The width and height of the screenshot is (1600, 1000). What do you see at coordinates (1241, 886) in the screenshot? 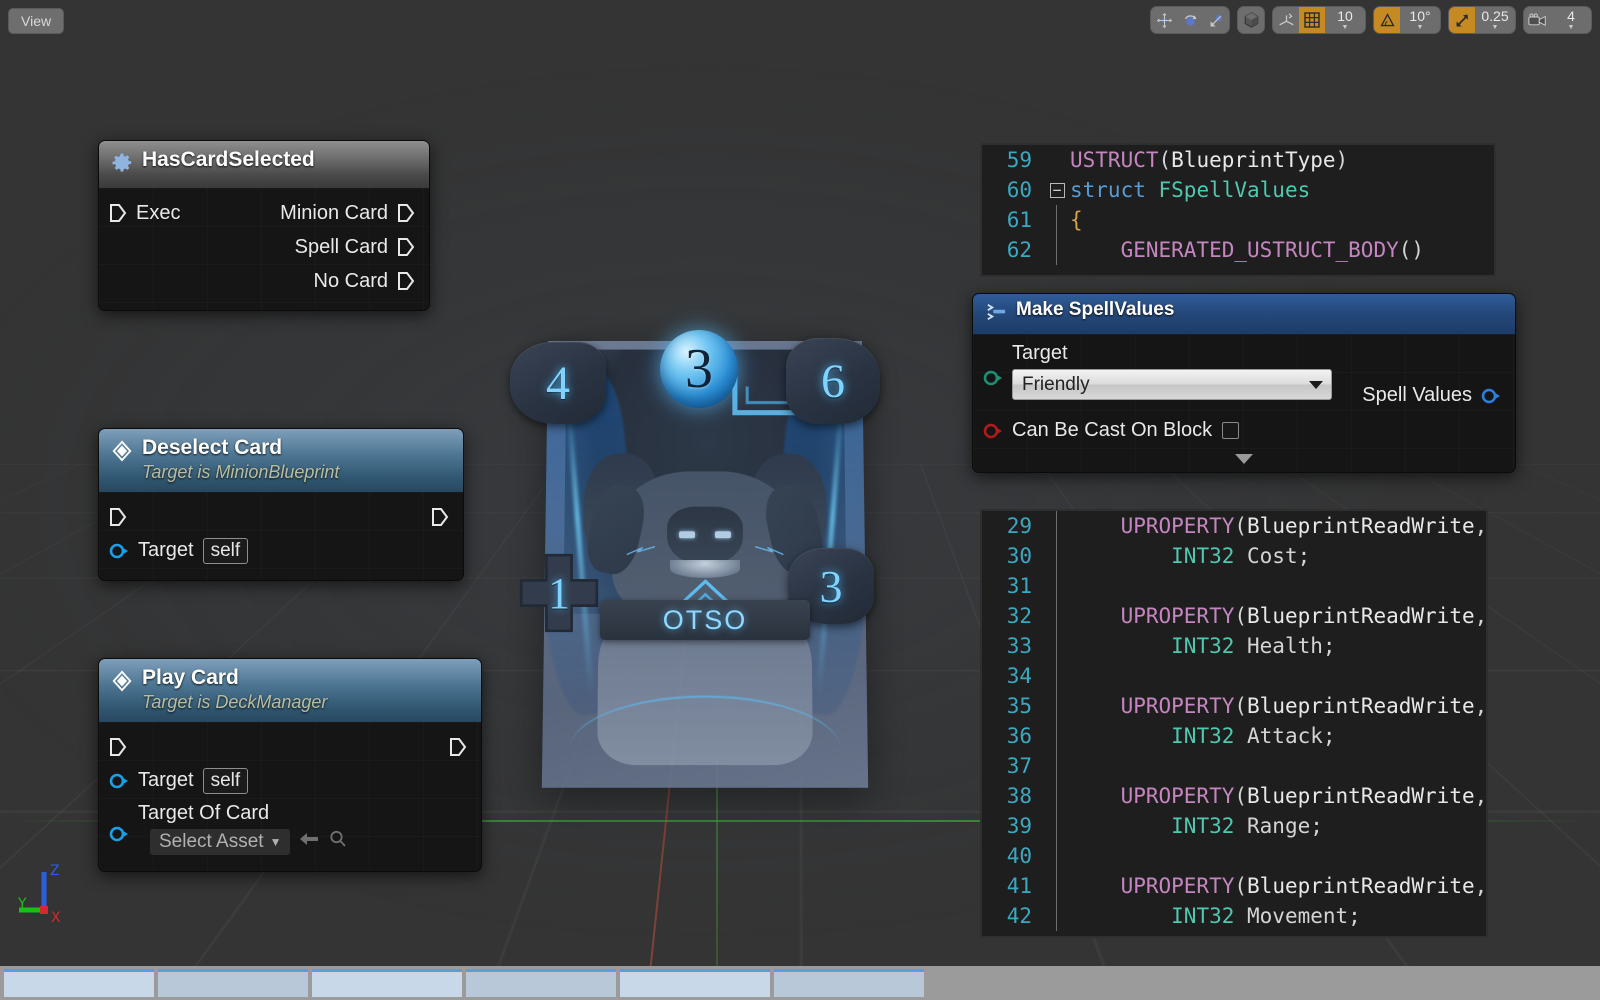
I see `code-token: (` at bounding box center [1241, 886].